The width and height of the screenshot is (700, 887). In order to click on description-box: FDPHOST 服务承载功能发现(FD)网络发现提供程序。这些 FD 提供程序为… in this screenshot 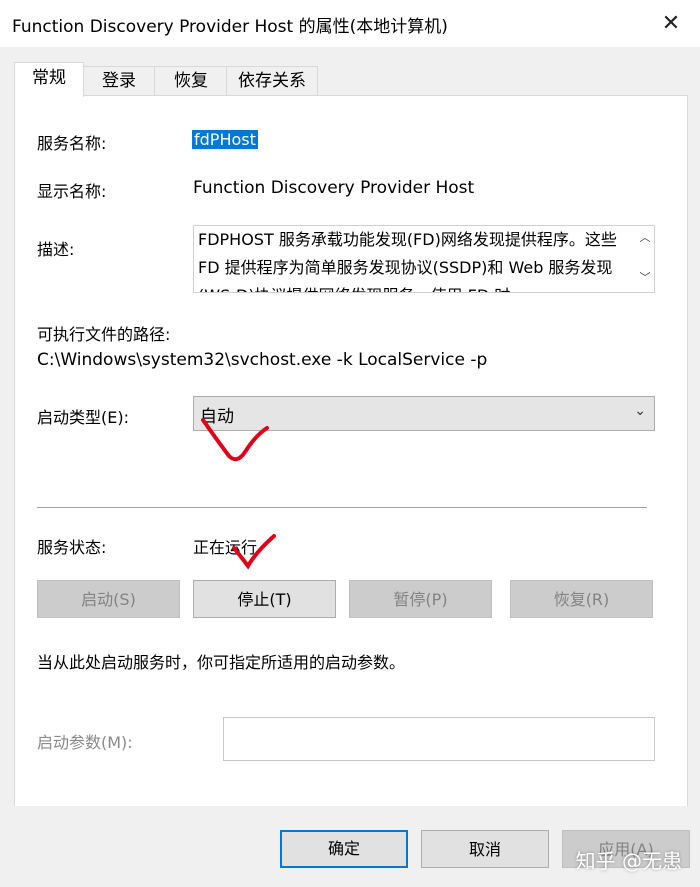, I will do `click(424, 259)`.